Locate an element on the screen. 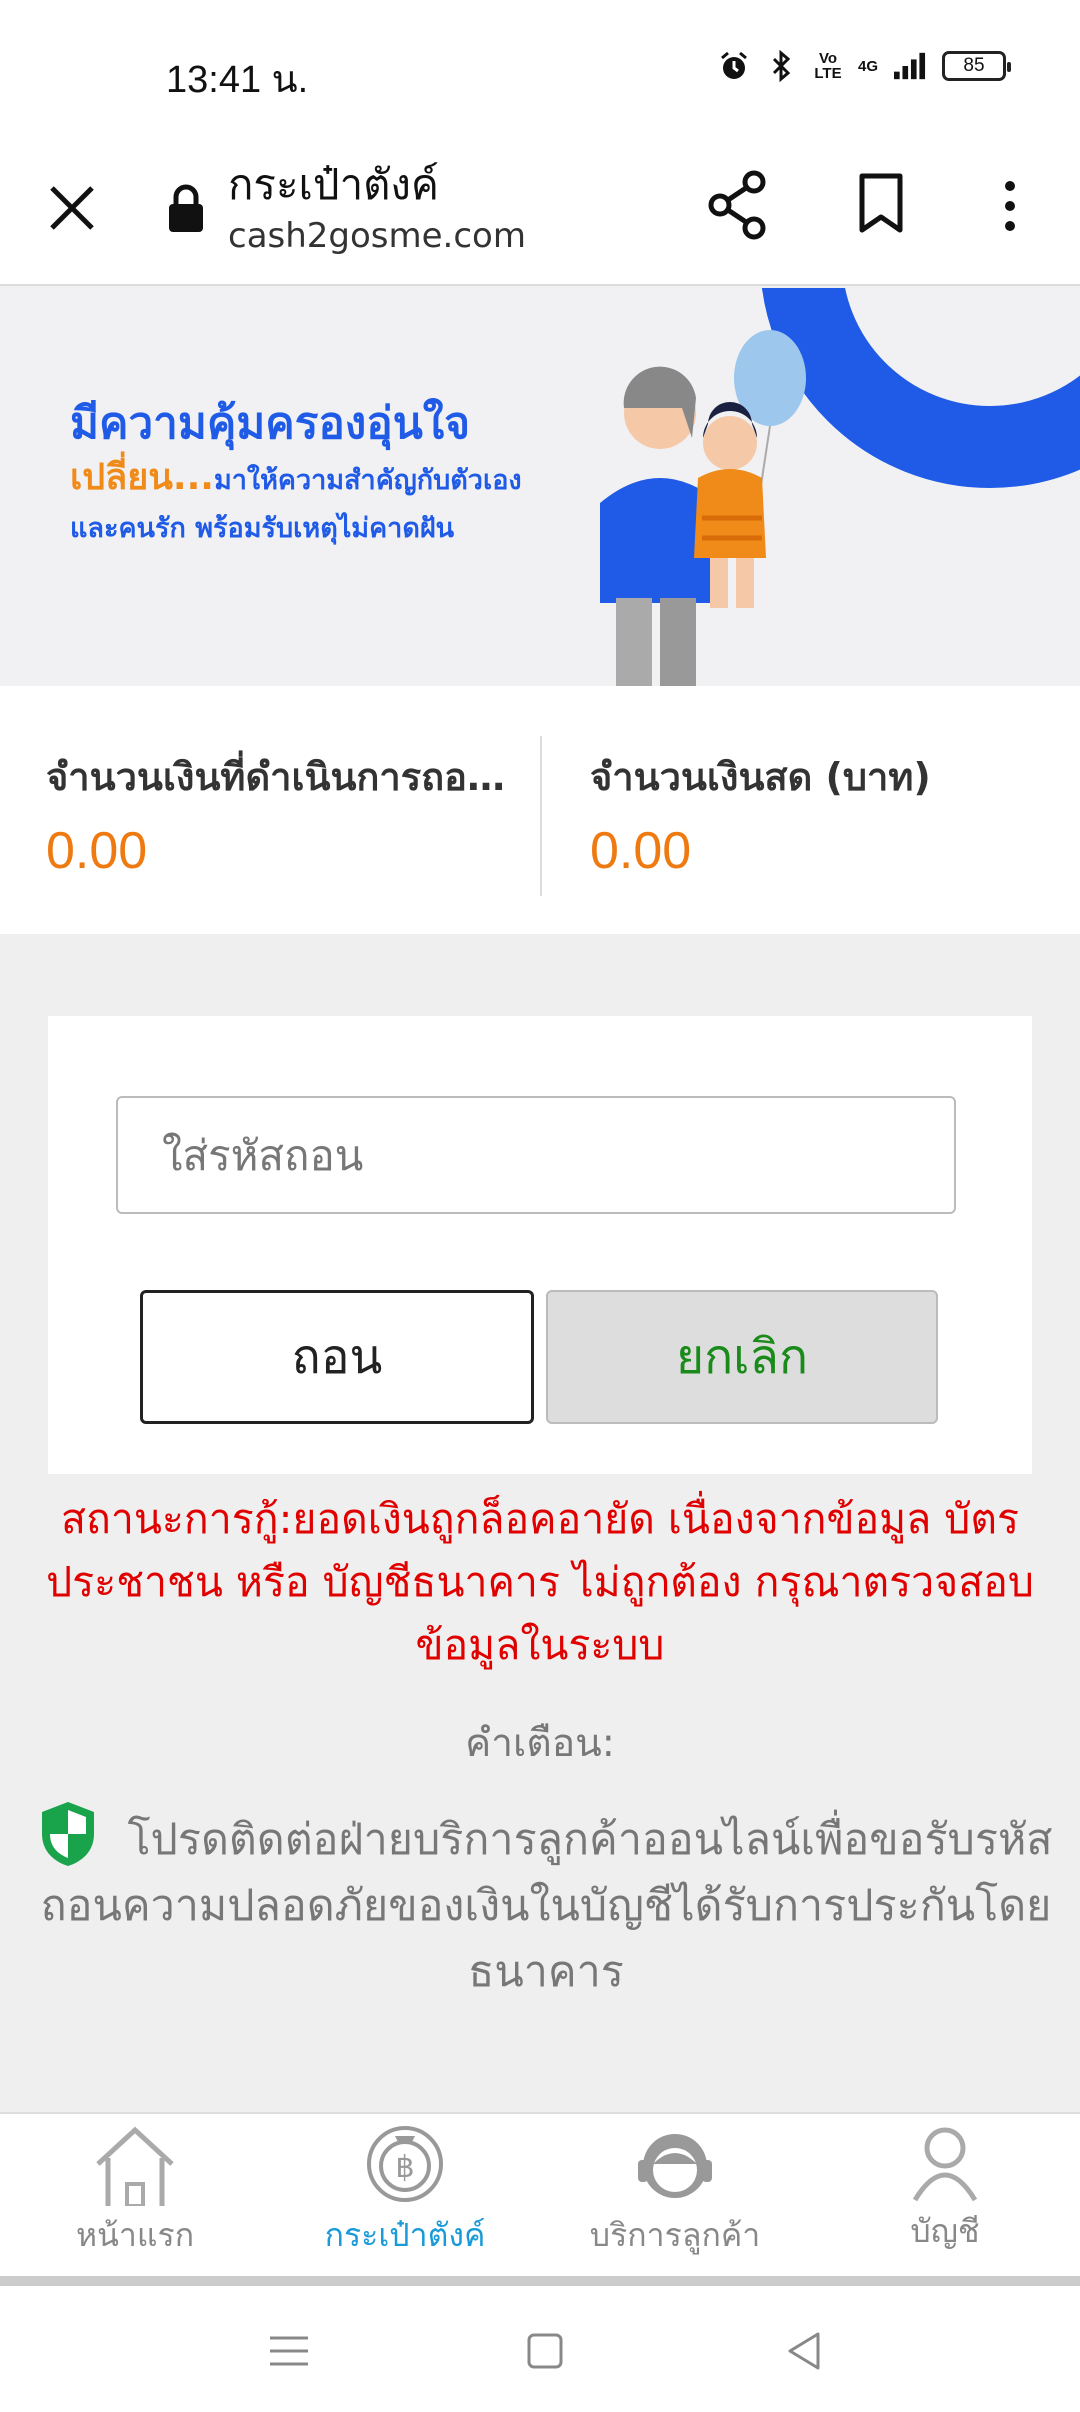  tab-home: หน้าแรก is located at coordinates (135, 2196).